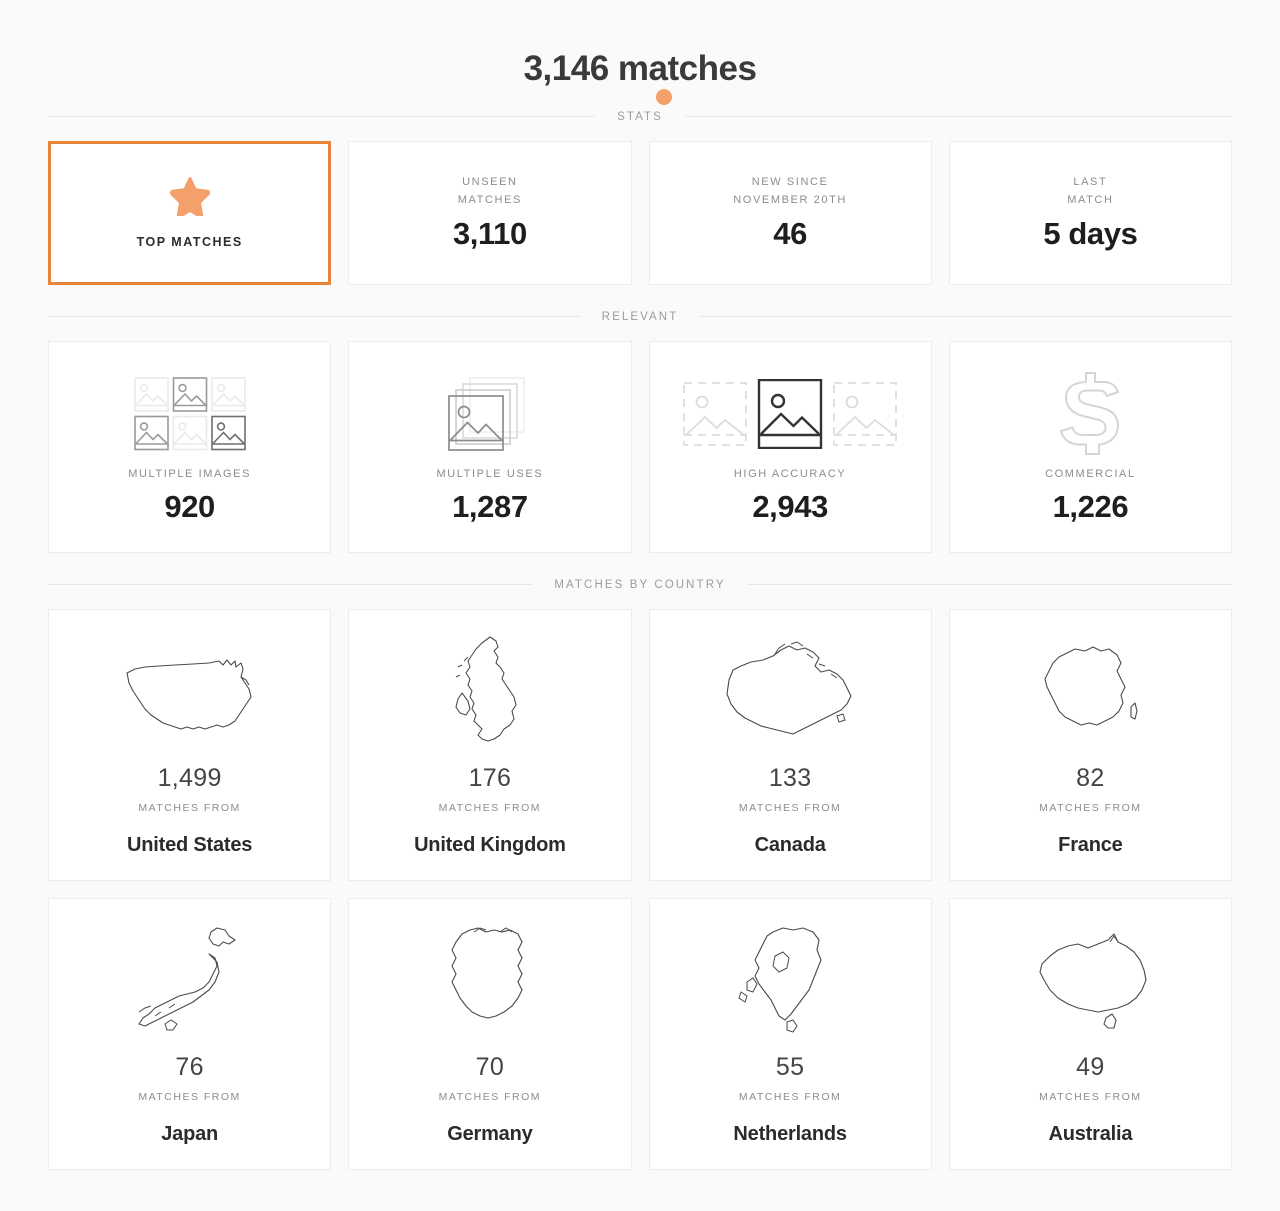 This screenshot has height=1211, width=1280. I want to click on country-count-united-states: 1,499, so click(189, 777).